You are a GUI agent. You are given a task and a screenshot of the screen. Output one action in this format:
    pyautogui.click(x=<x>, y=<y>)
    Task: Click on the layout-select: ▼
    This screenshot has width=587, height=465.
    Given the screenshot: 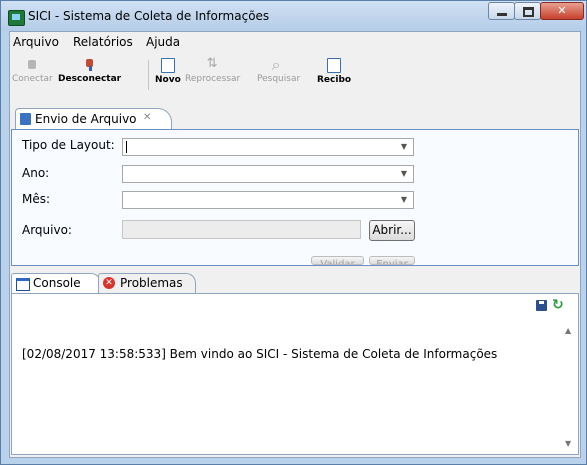 What is the action you would take?
    pyautogui.click(x=268, y=147)
    